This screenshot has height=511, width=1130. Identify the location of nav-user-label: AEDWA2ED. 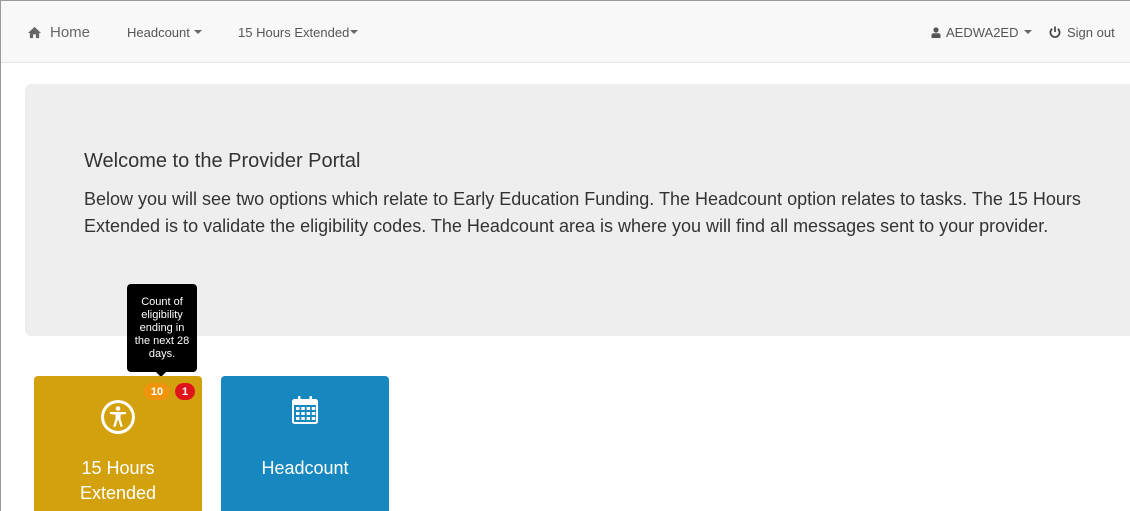
(982, 32).